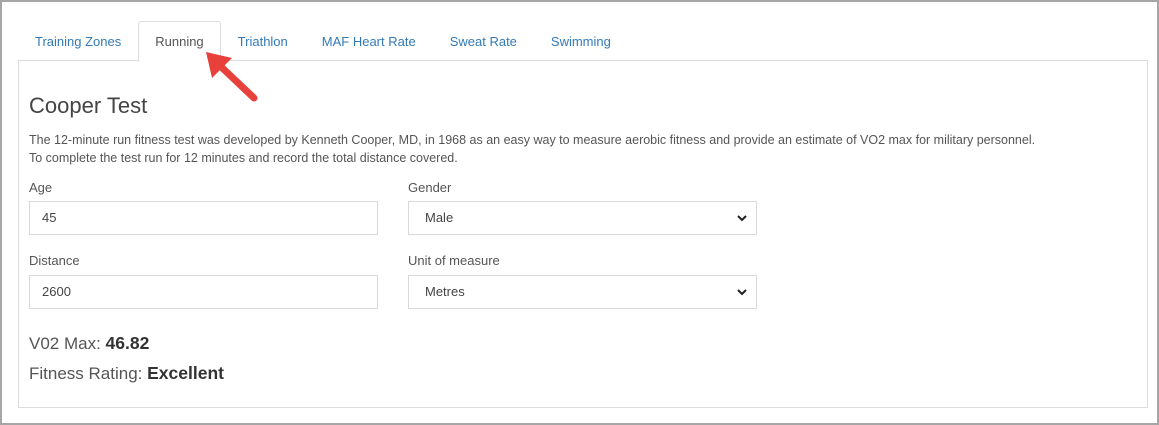 The image size is (1159, 425). I want to click on vo2-max-label: V02 Max:, so click(65, 343).